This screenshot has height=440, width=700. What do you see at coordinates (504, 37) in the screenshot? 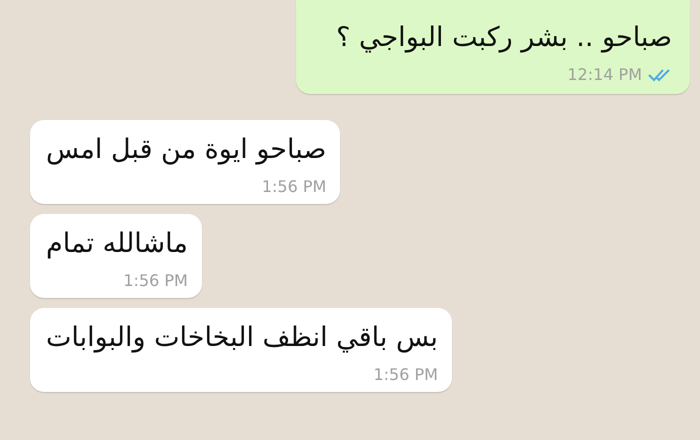
I see `message-text: صباحو .. بشر ركبت البواجي ؟` at bounding box center [504, 37].